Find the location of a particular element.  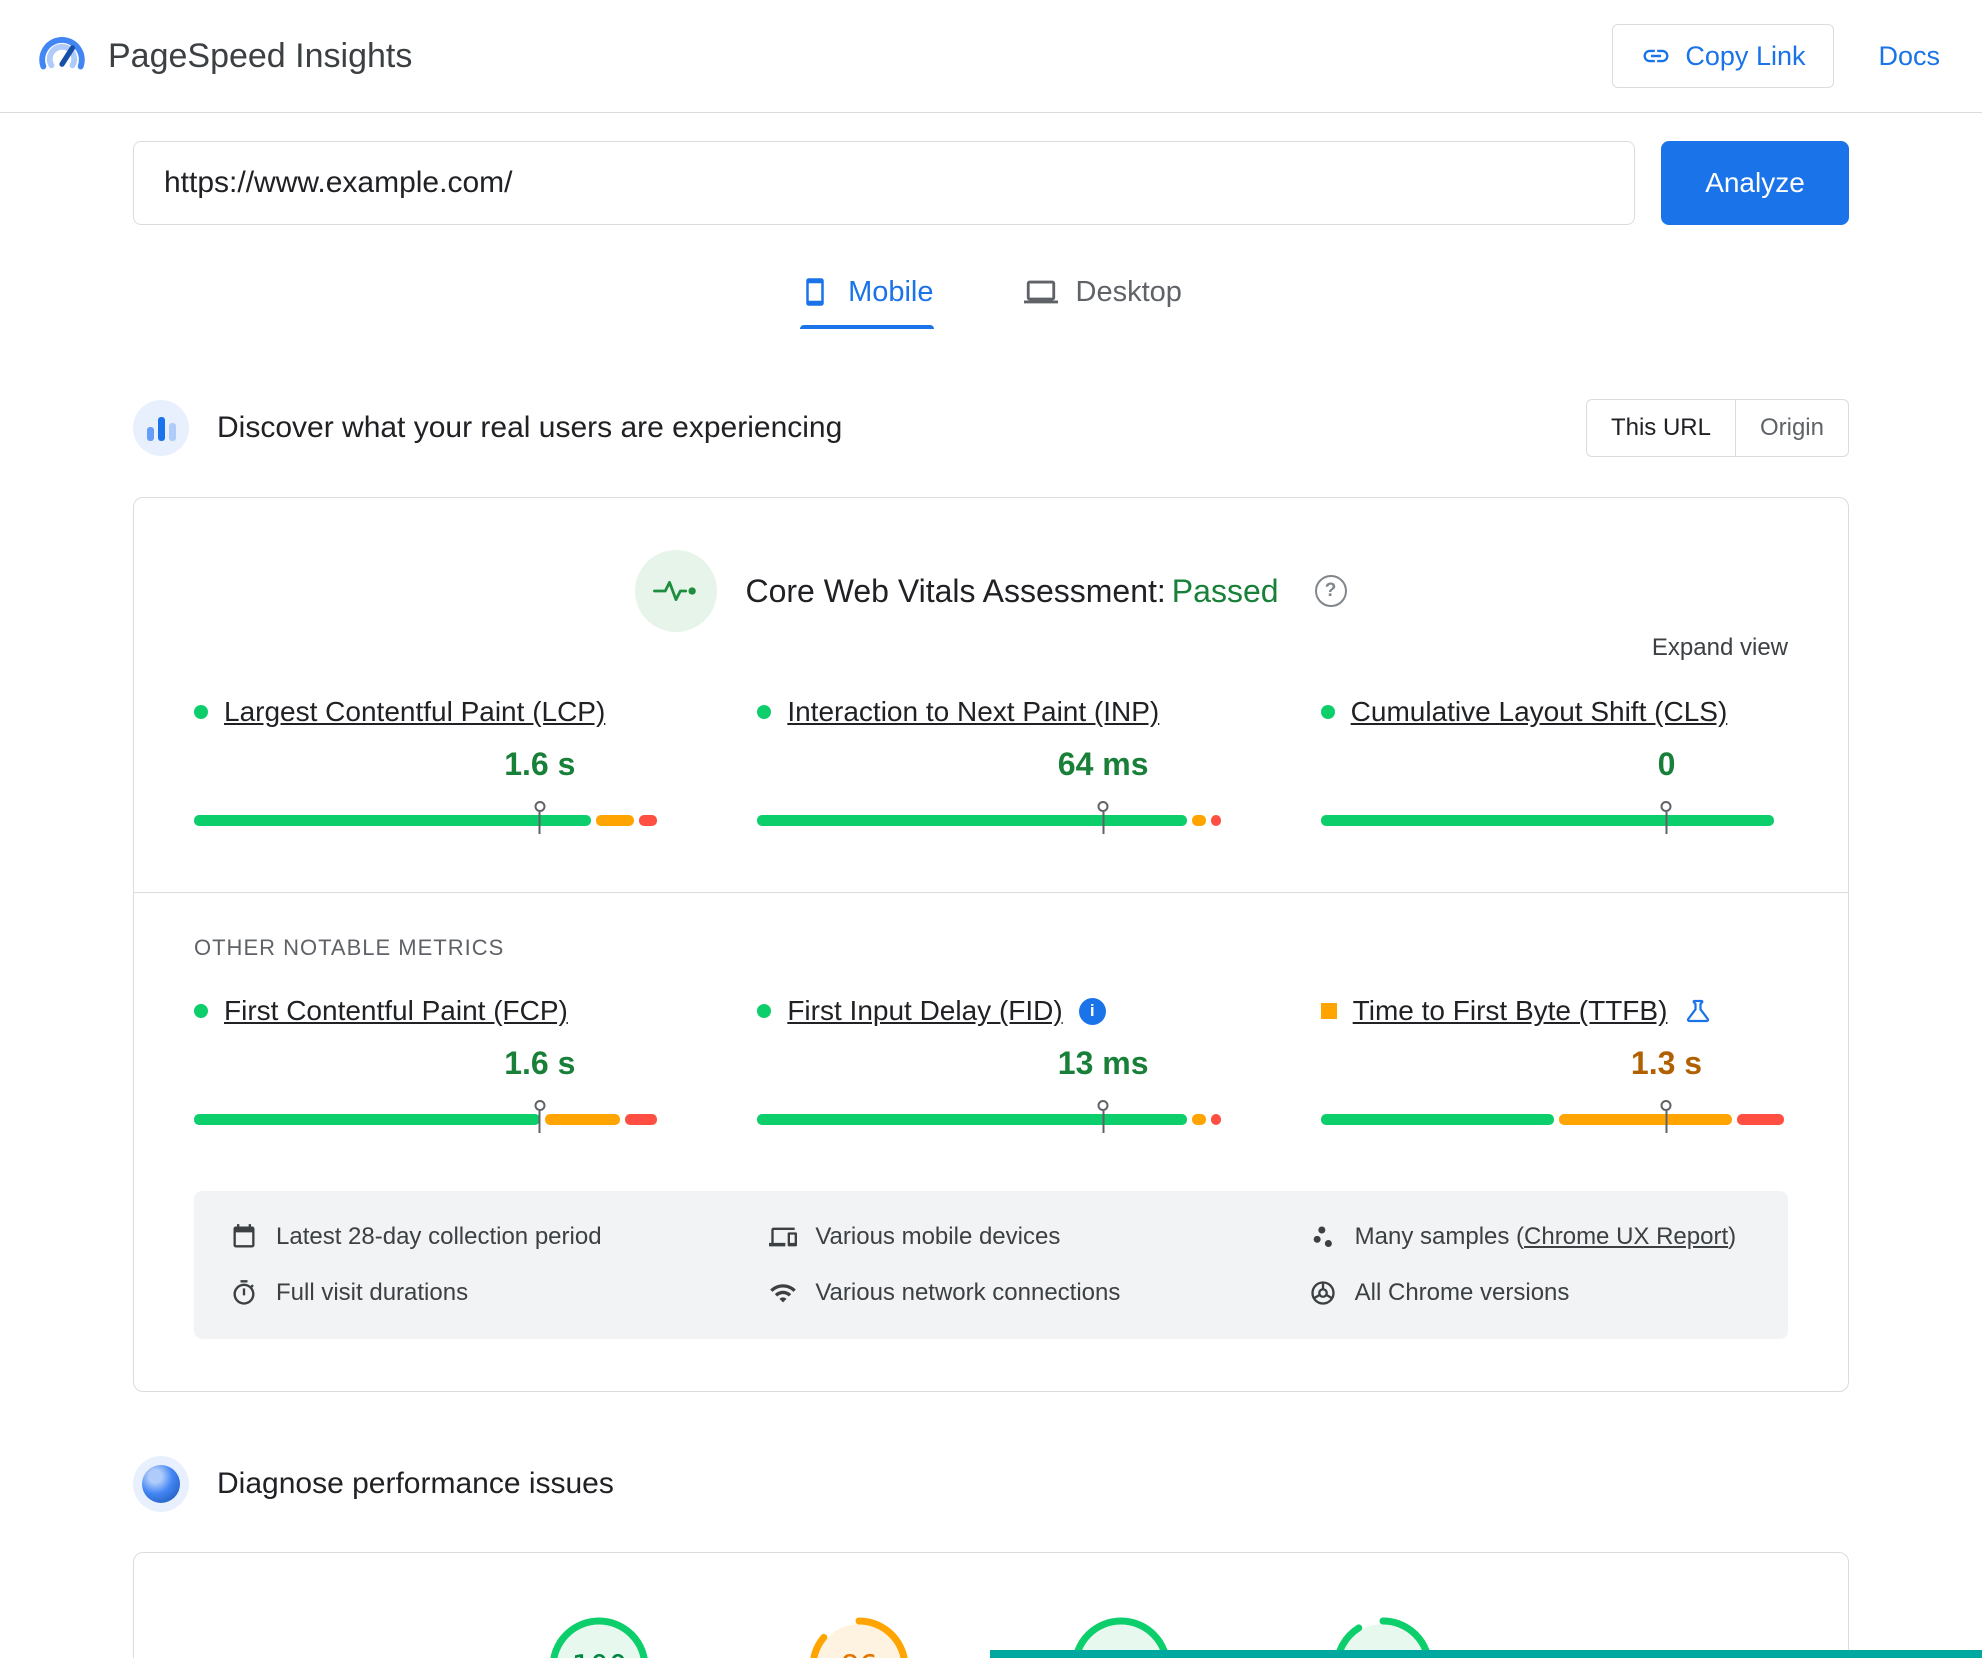

metric-ttfb: Time to First Byte (TTFB) 1.3 s is located at coordinates (1554, 1070).